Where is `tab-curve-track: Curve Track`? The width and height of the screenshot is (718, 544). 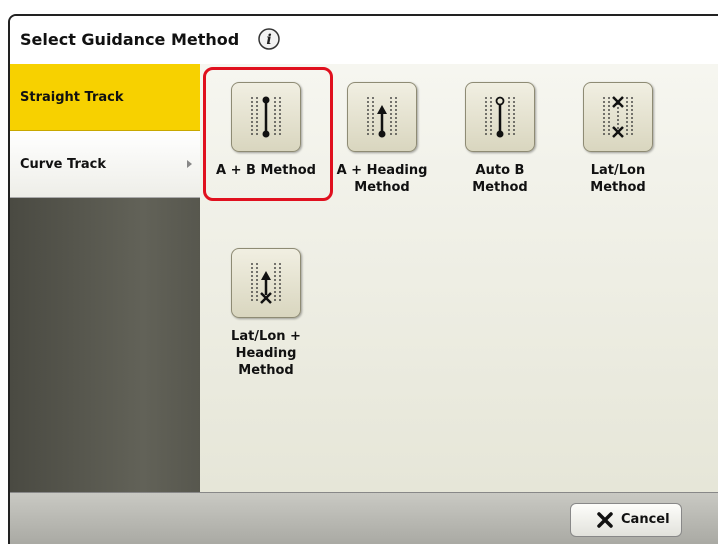 tab-curve-track: Curve Track is located at coordinates (105, 164).